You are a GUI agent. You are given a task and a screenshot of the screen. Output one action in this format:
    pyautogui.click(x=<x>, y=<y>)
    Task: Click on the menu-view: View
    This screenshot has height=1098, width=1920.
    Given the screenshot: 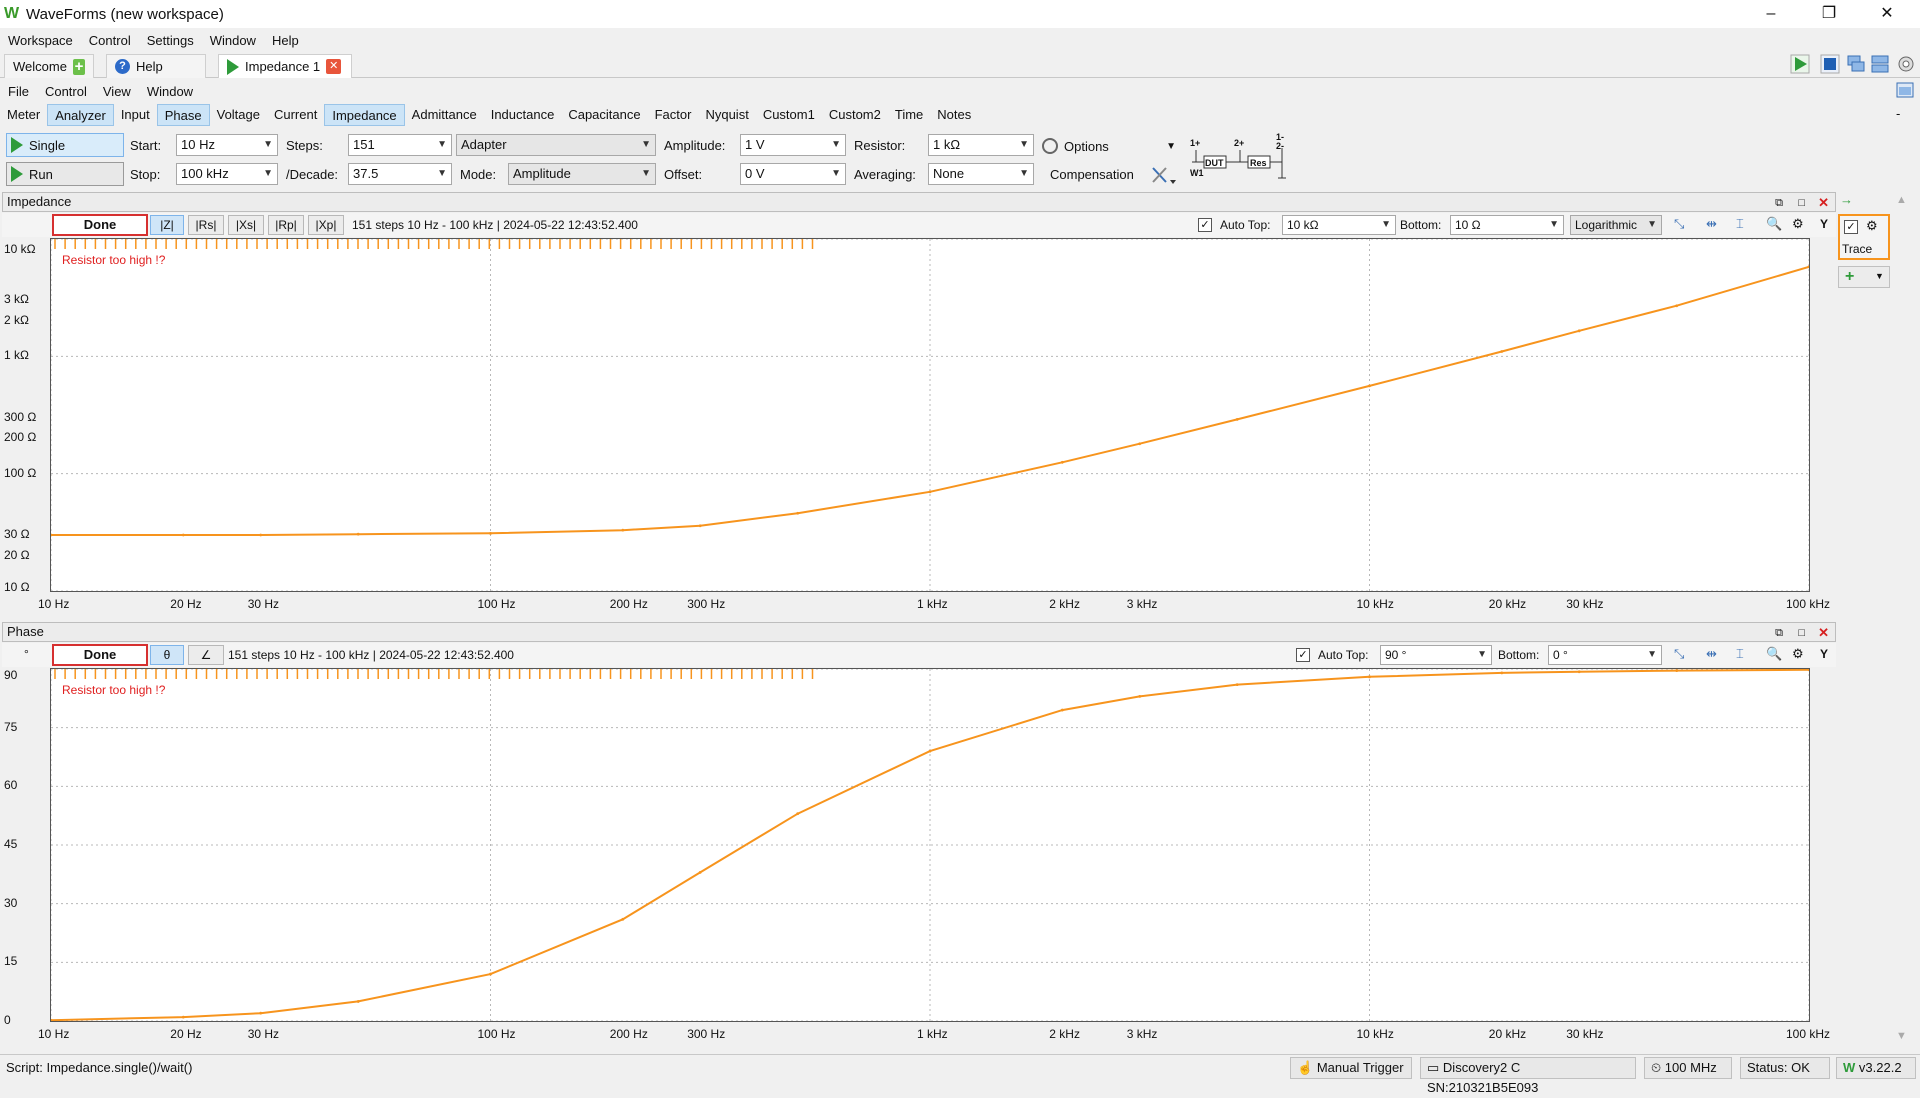 What is the action you would take?
    pyautogui.click(x=117, y=91)
    